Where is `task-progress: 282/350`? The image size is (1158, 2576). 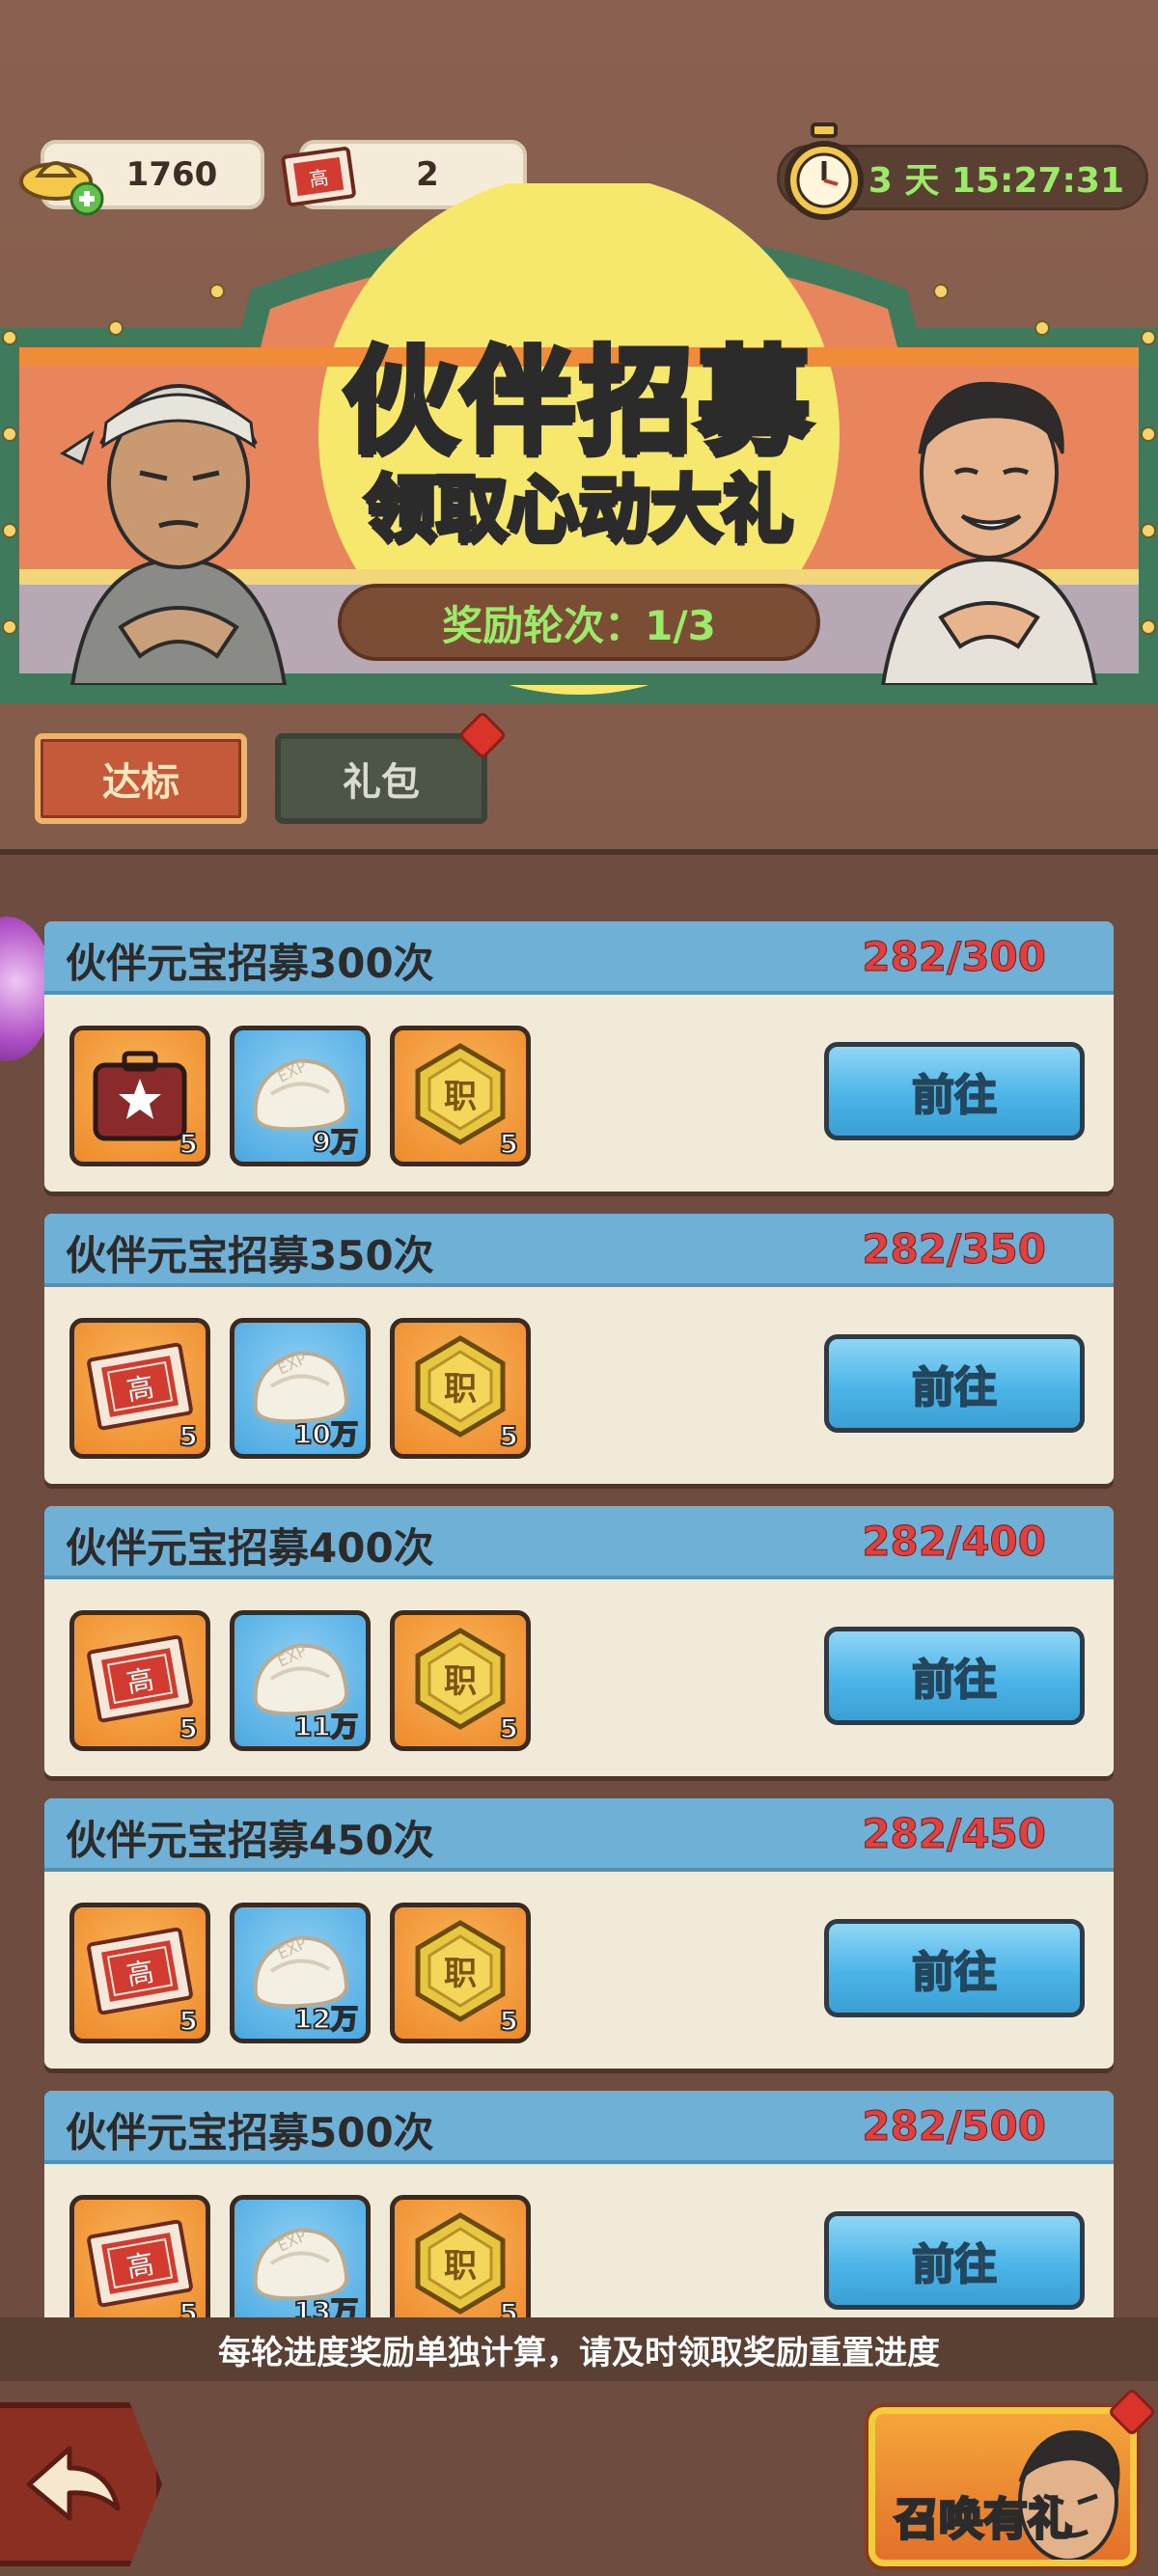
task-progress: 282/350 is located at coordinates (954, 1249).